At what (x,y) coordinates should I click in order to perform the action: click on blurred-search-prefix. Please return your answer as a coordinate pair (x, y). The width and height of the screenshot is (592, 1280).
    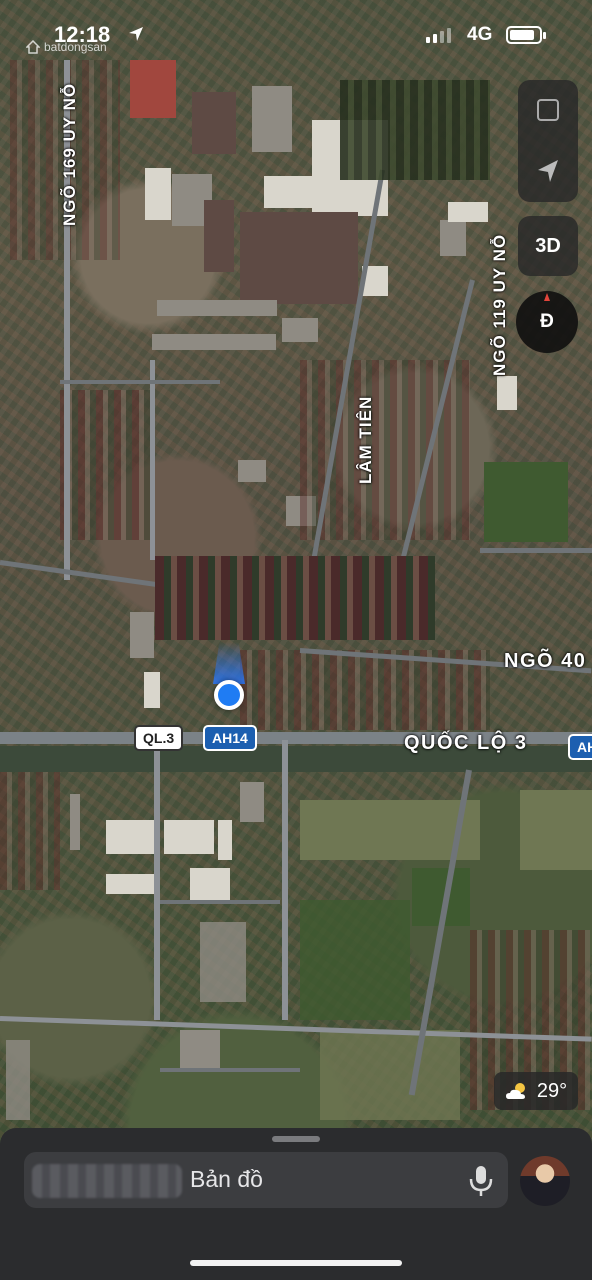
    Looking at the image, I should click on (107, 1181).